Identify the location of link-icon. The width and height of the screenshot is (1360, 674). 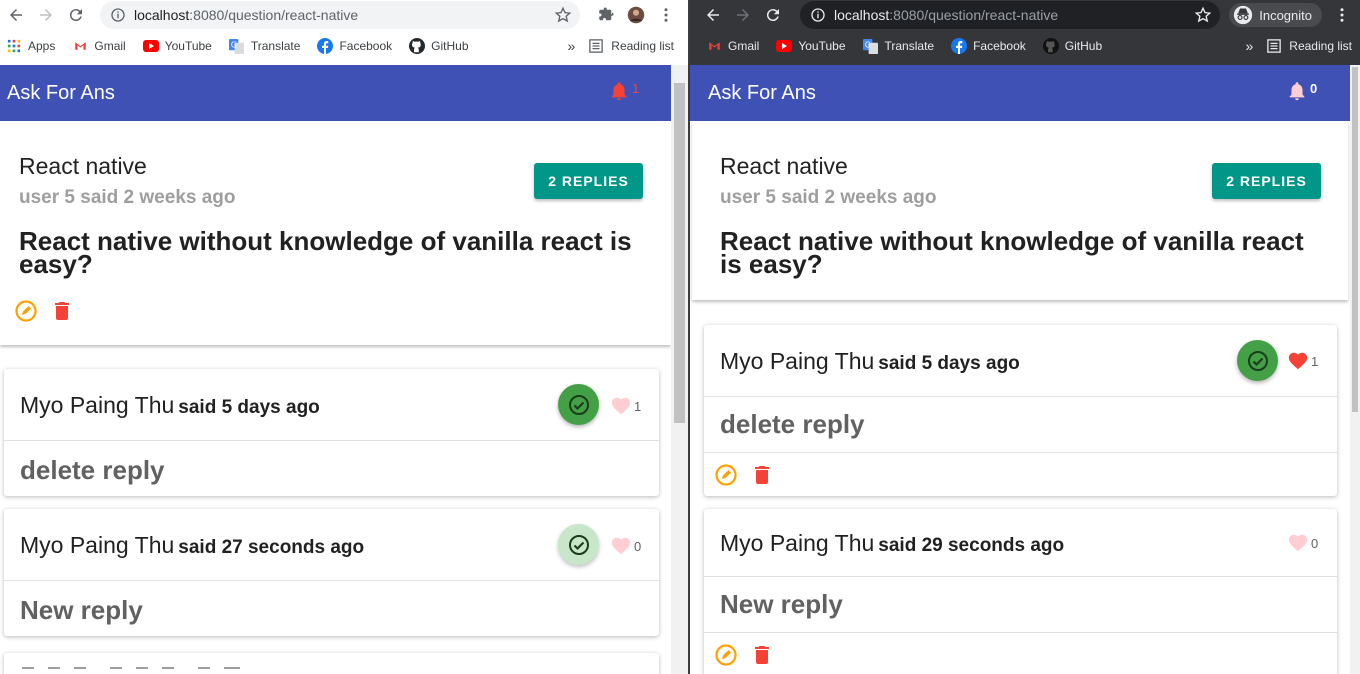
(204, 670).